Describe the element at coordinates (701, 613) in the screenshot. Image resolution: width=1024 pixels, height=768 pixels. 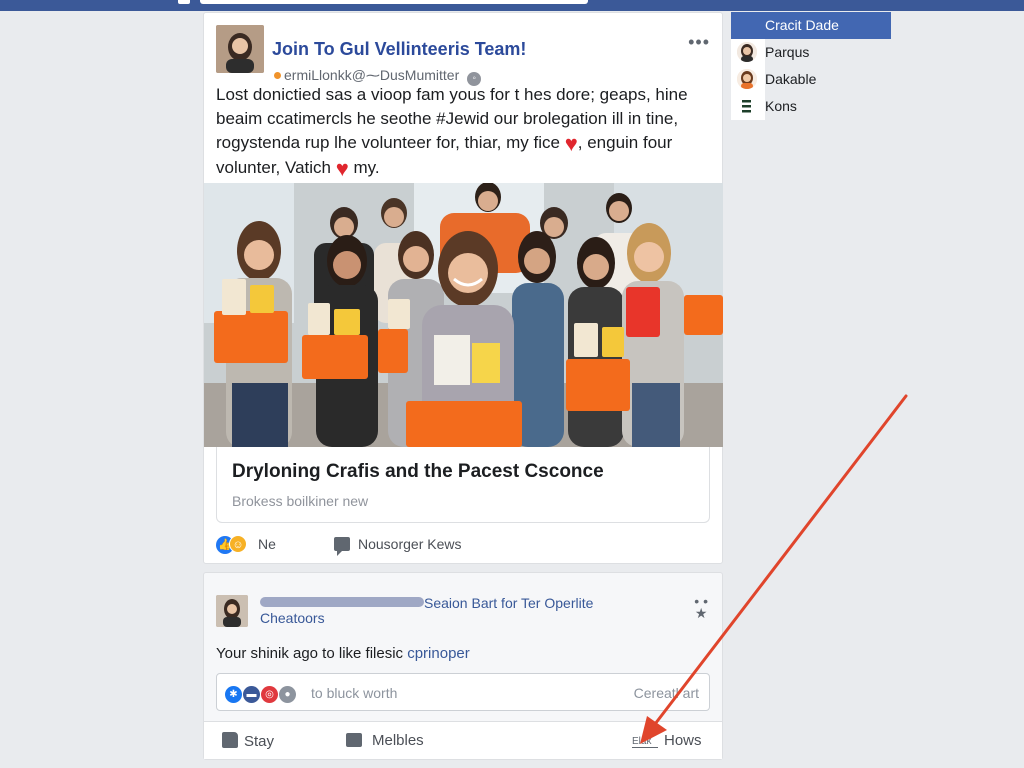
I see `star-icon: ★` at that location.